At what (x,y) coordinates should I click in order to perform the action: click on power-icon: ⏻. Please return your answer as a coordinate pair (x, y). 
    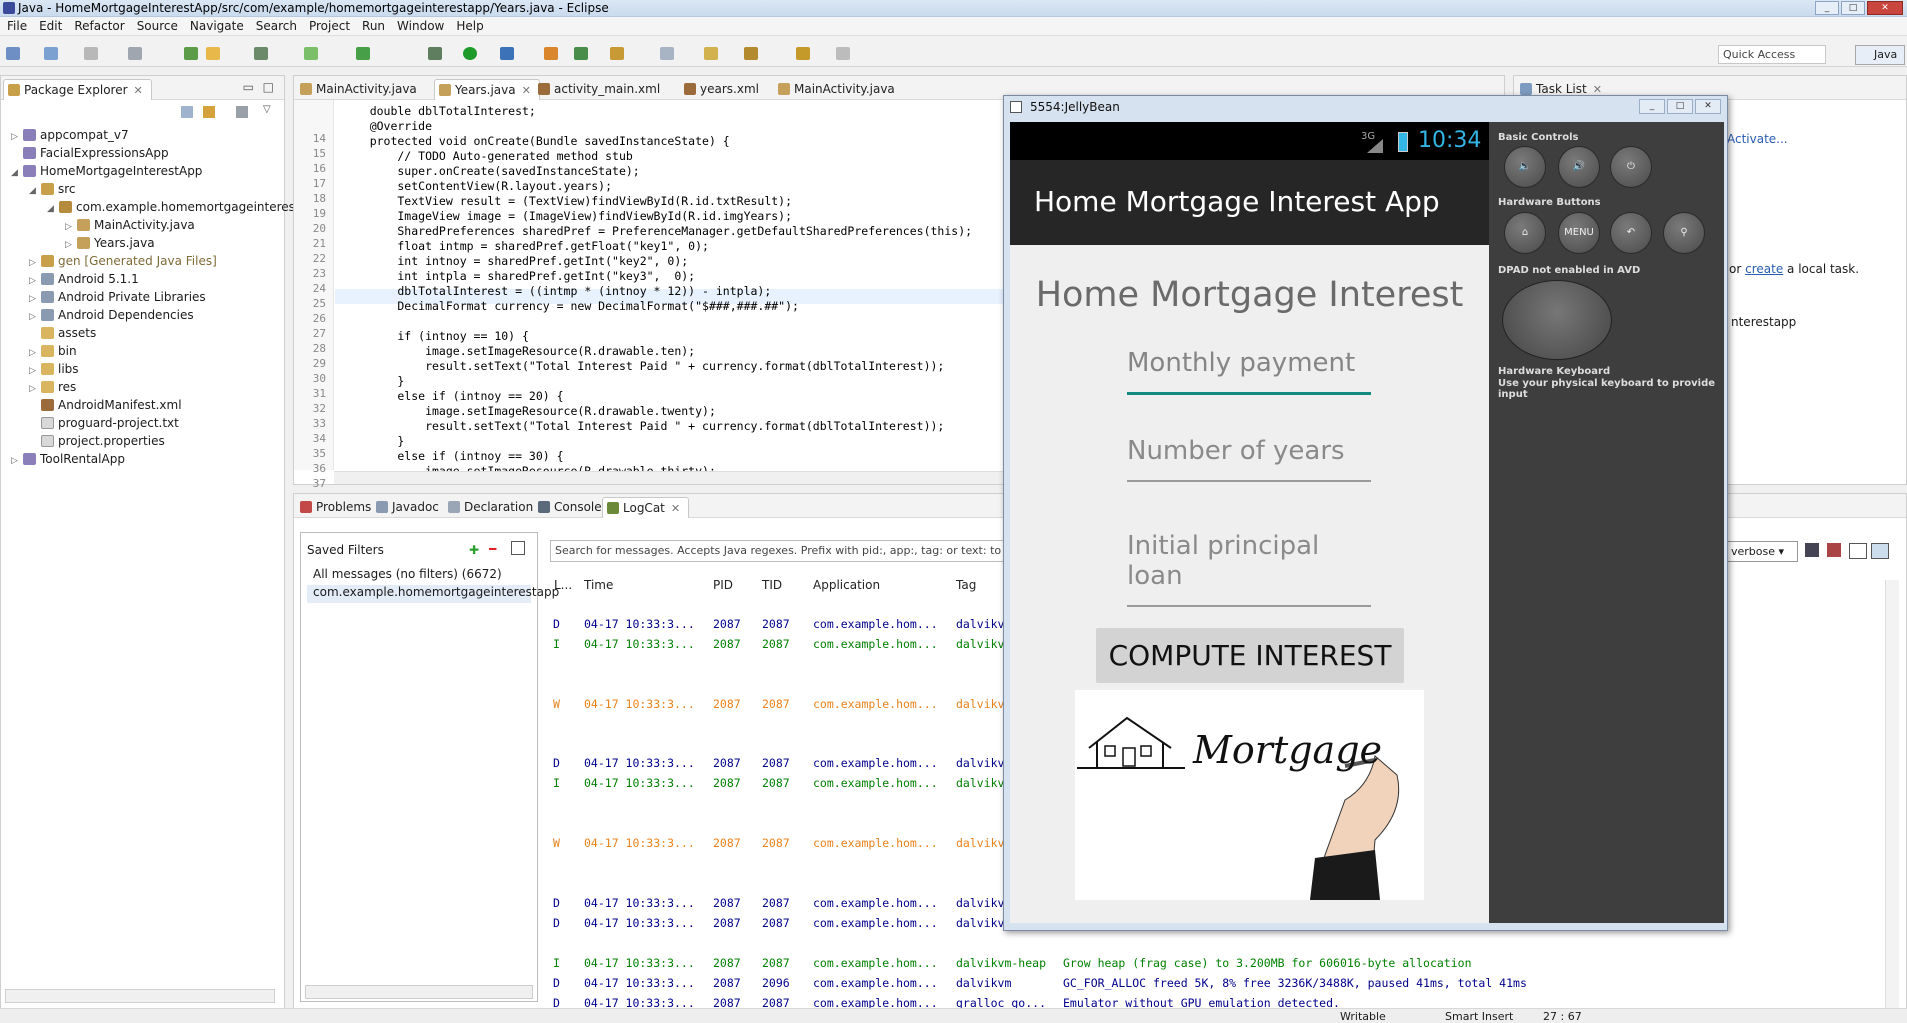
    Looking at the image, I should click on (1631, 167).